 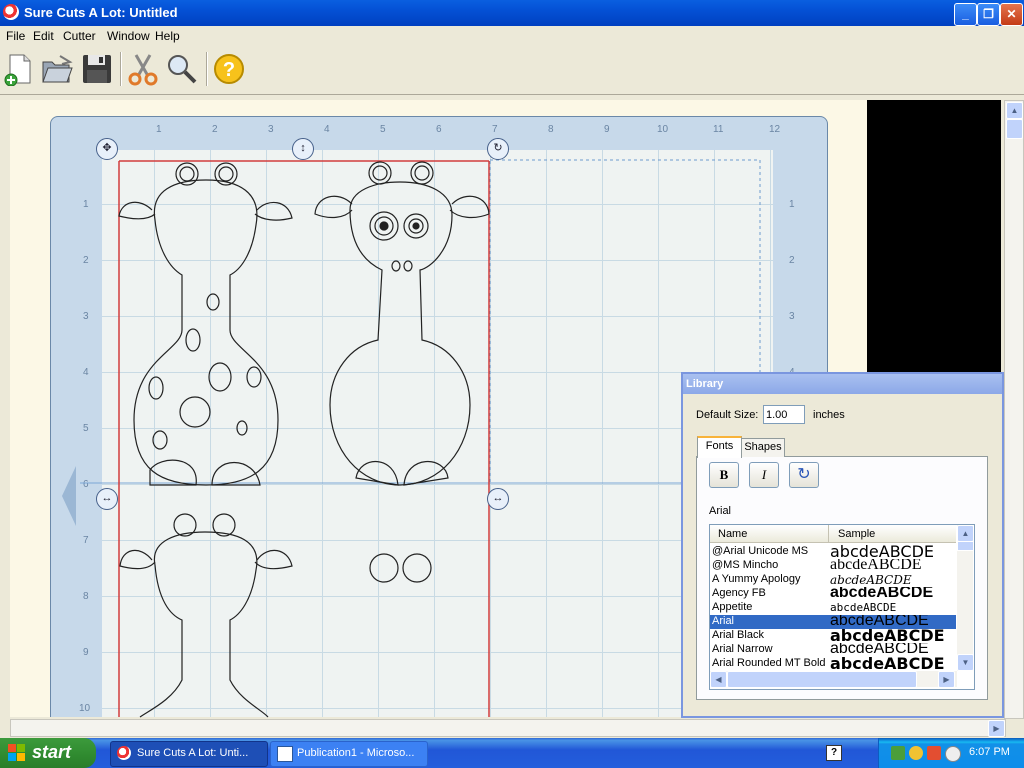 What do you see at coordinates (1014, 409) in the screenshot?
I see `vertical-scrollbar: ▲` at bounding box center [1014, 409].